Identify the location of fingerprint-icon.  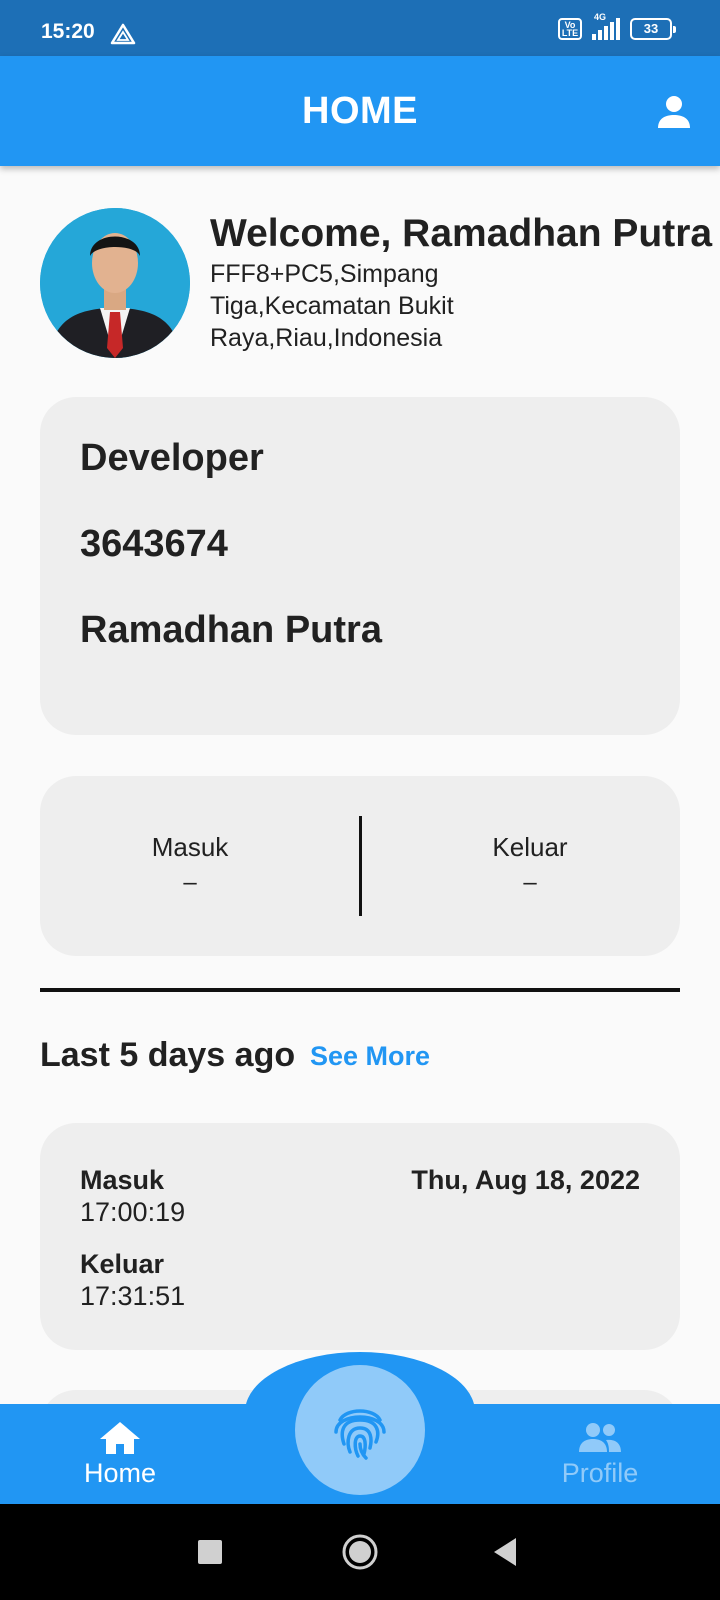
(360, 1434).